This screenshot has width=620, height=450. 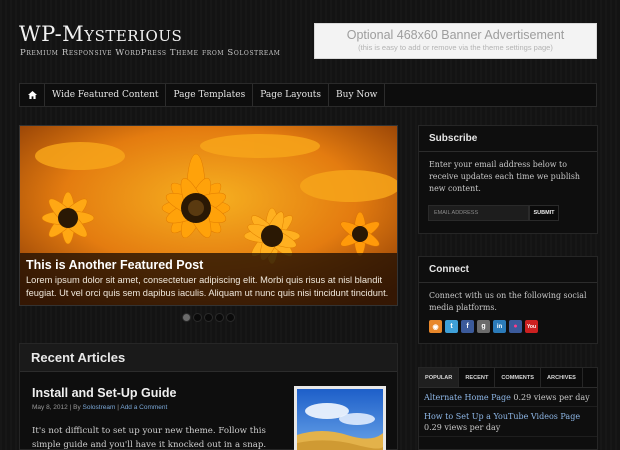 What do you see at coordinates (106, 95) in the screenshot?
I see `nav-item-wide-featured-content: Wide Featured Content` at bounding box center [106, 95].